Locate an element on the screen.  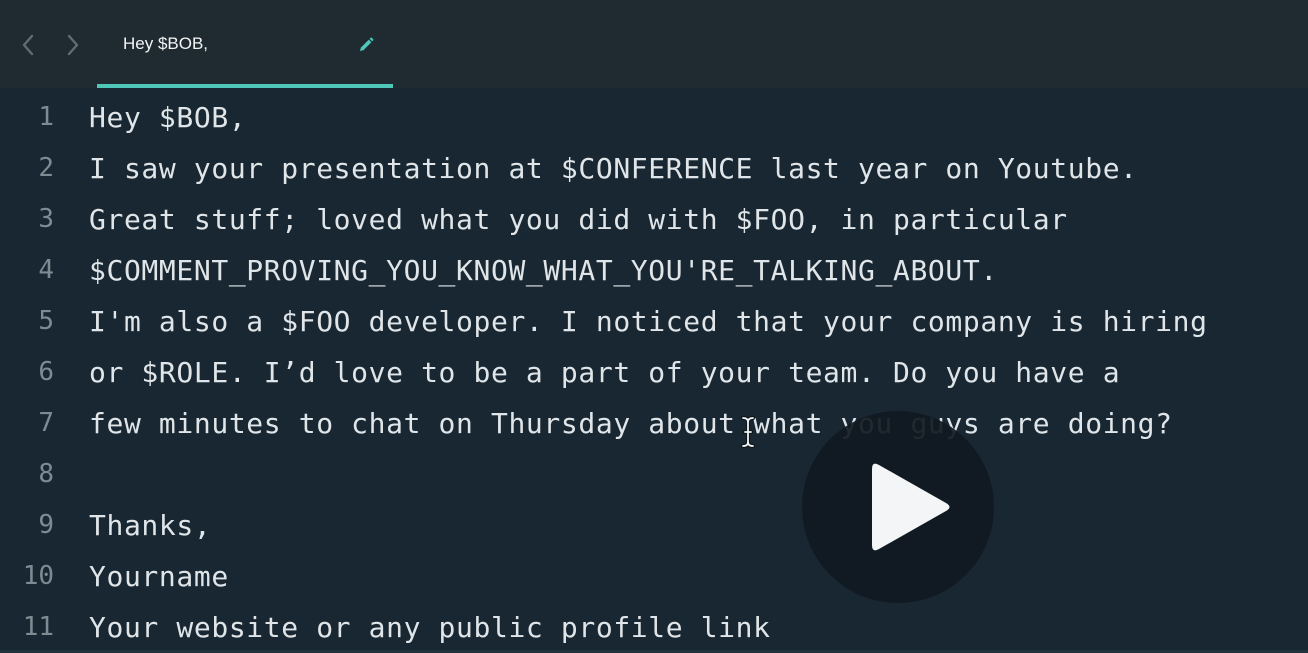
back-button is located at coordinates (28, 45).